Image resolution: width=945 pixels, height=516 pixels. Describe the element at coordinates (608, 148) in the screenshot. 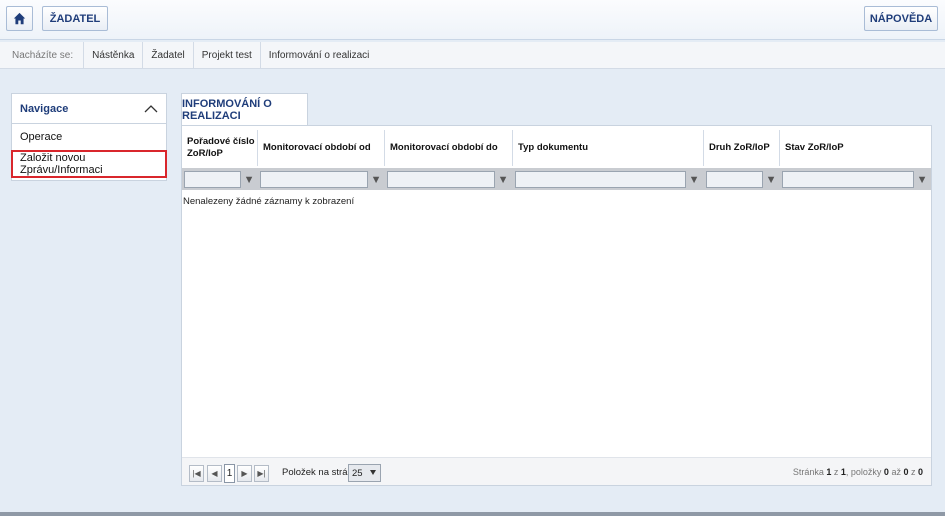

I see `column-header-typ-dokumentu: Typ dokumentu` at that location.